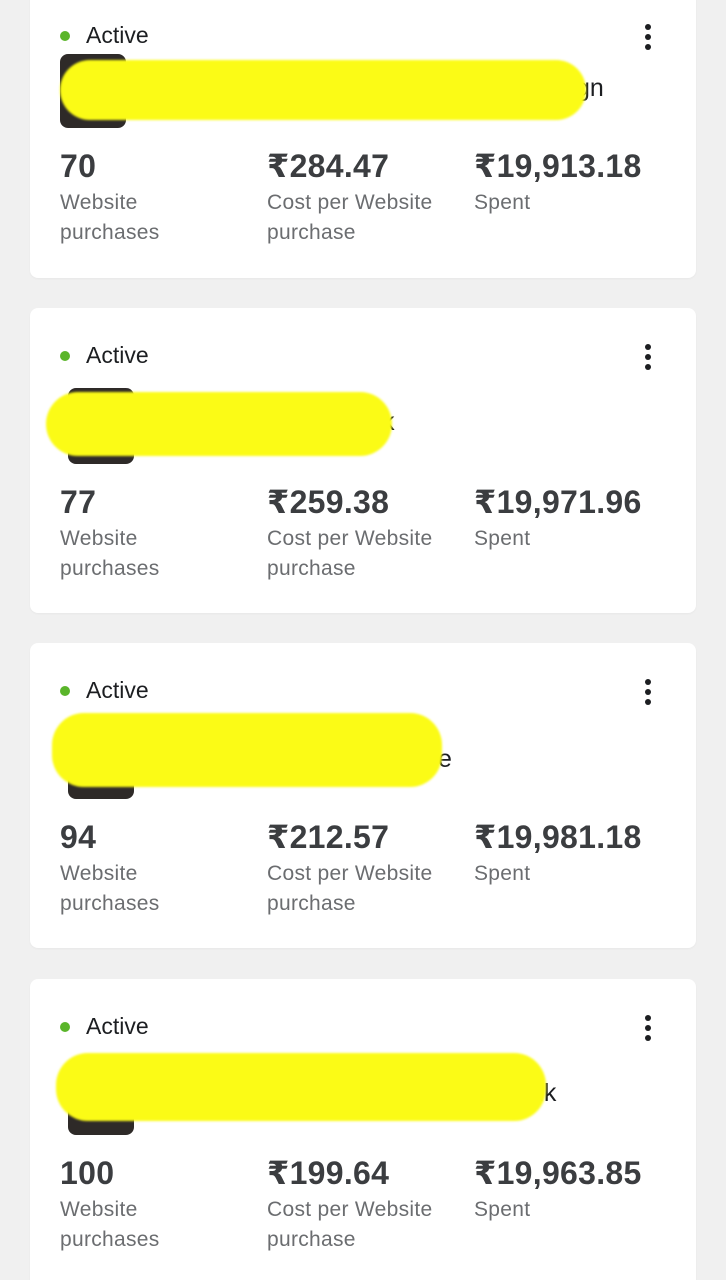 The height and width of the screenshot is (1280, 726). I want to click on spent-metric: ₹19,963.85 Spent, so click(584, 1189).